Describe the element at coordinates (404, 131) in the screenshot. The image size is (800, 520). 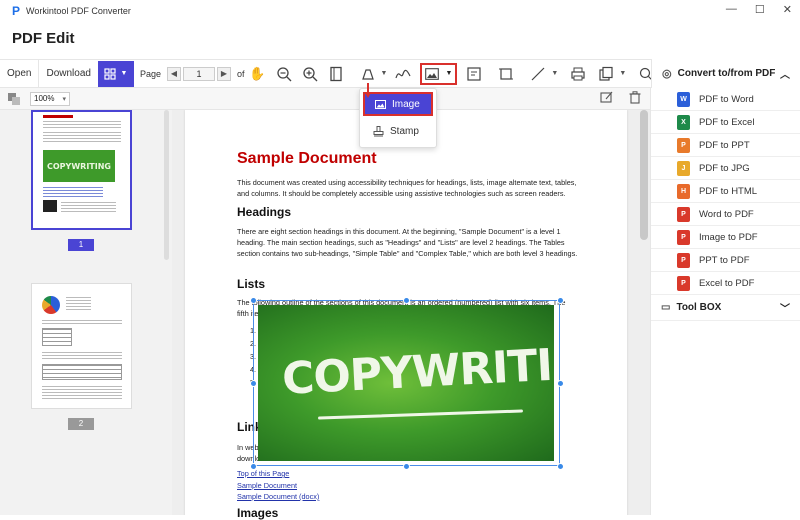
I see `menu-item-stamp-label: Stamp` at that location.